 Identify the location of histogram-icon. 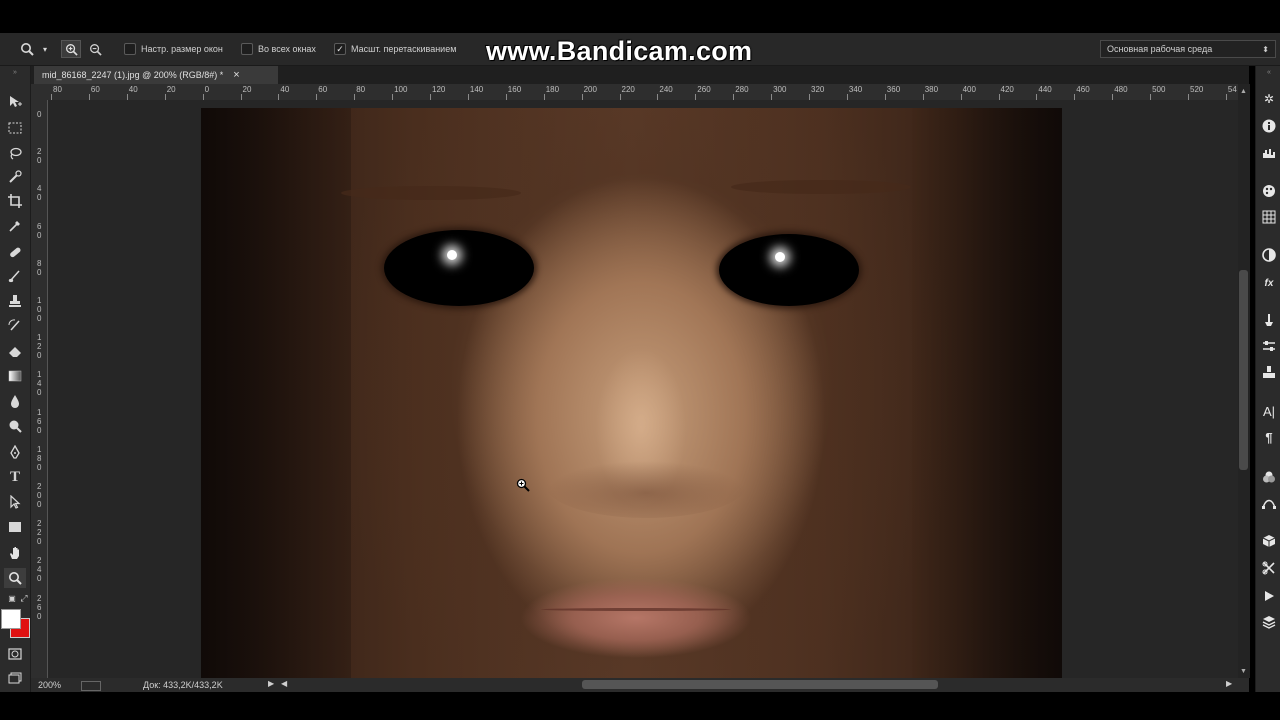
(1269, 153).